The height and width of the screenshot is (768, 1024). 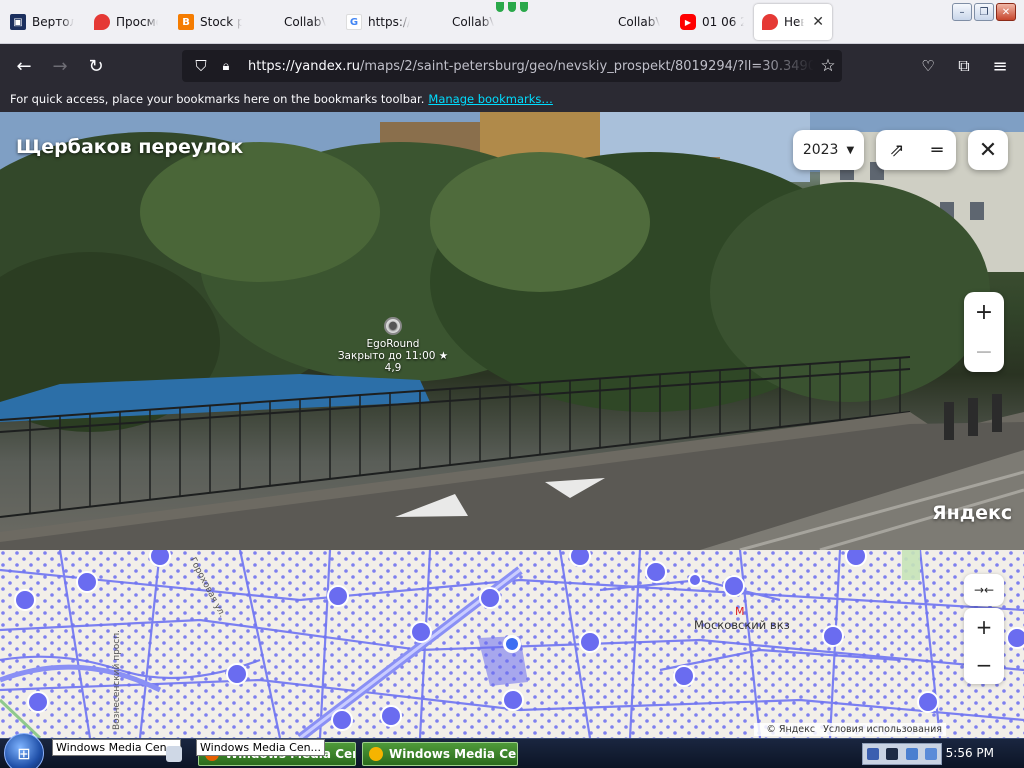 I want to click on tab-2: Просмотр, so click(x=126, y=22).